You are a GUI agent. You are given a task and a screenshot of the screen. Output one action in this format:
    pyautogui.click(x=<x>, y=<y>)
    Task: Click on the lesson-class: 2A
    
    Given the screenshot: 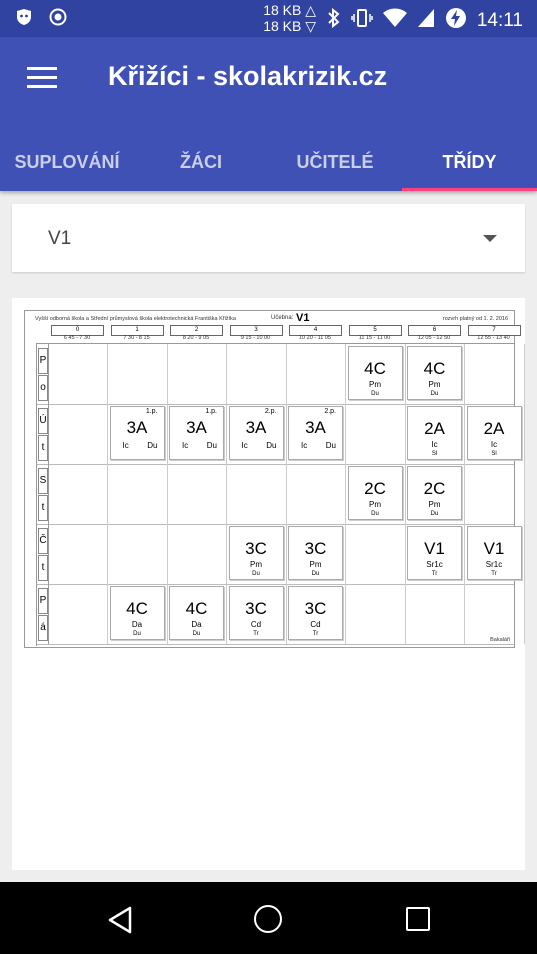 What is the action you would take?
    pyautogui.click(x=434, y=428)
    